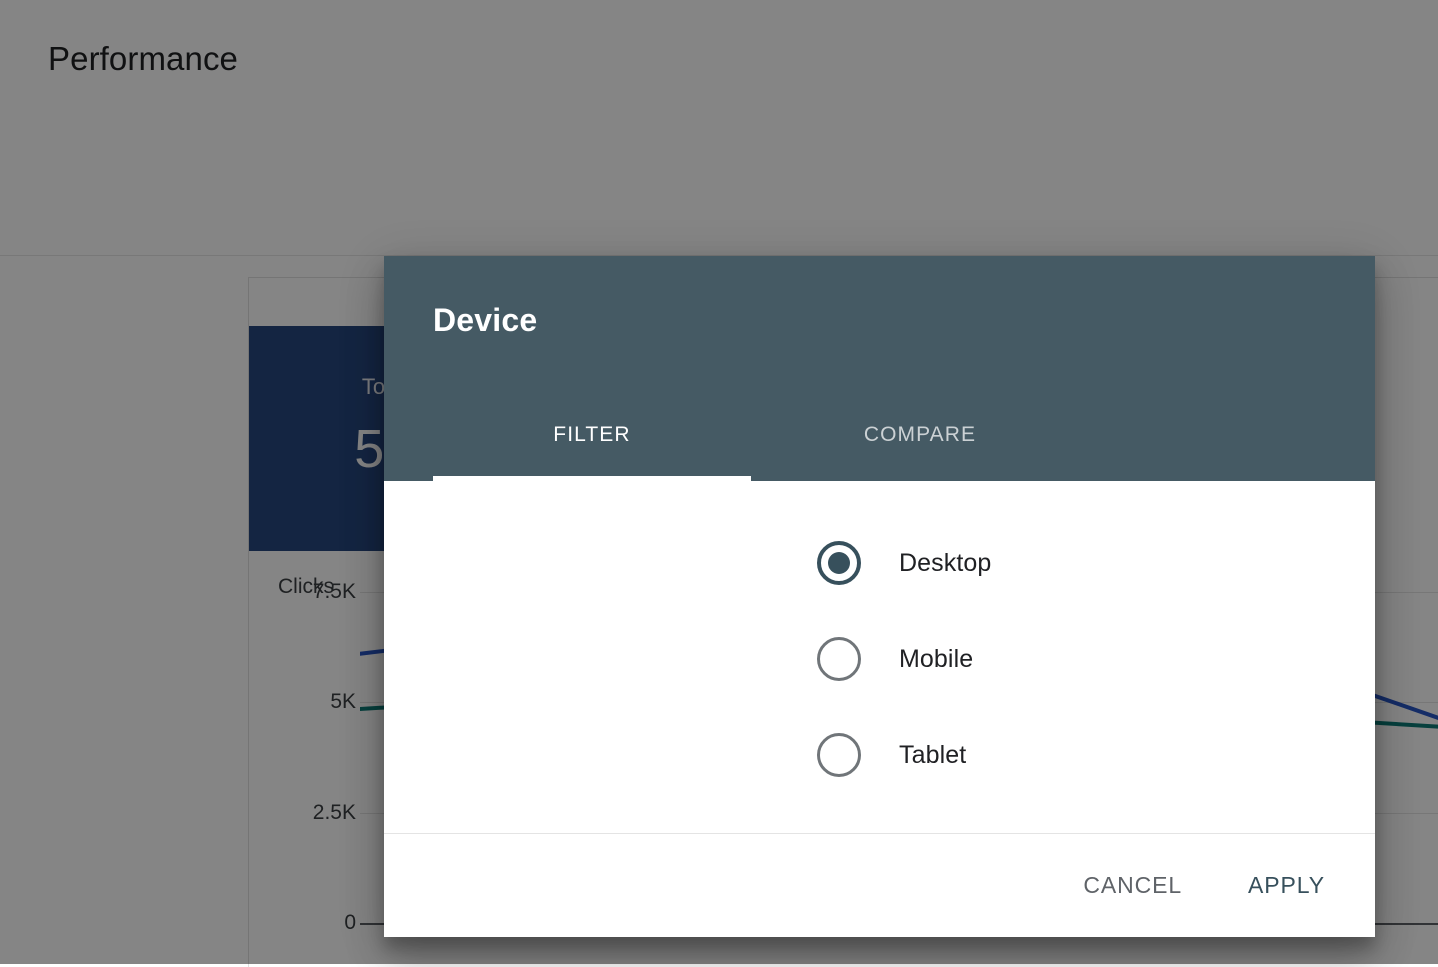  I want to click on tab-compare-label: COMPARE, so click(920, 435).